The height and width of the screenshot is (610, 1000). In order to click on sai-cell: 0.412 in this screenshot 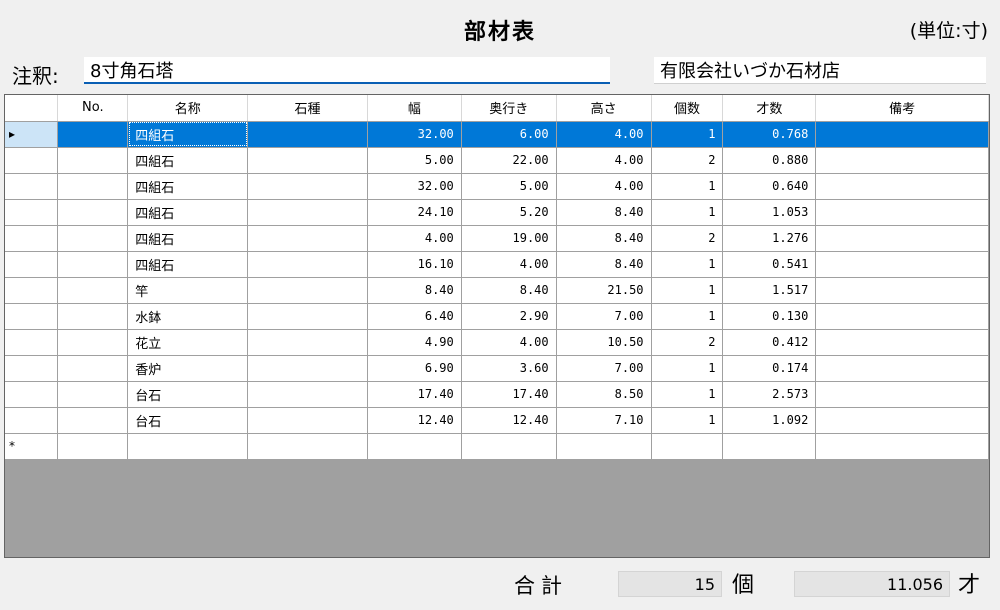, I will do `click(769, 342)`.